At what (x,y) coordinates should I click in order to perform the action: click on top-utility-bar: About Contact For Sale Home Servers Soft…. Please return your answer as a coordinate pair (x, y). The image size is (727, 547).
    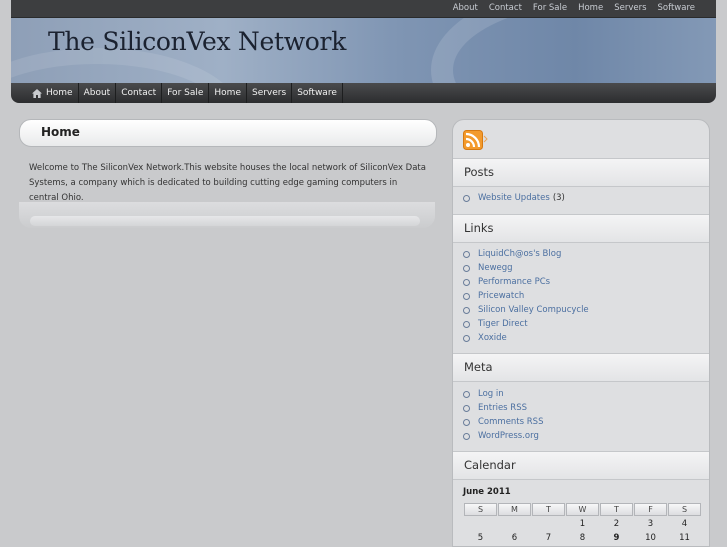
    Looking at the image, I should click on (363, 9).